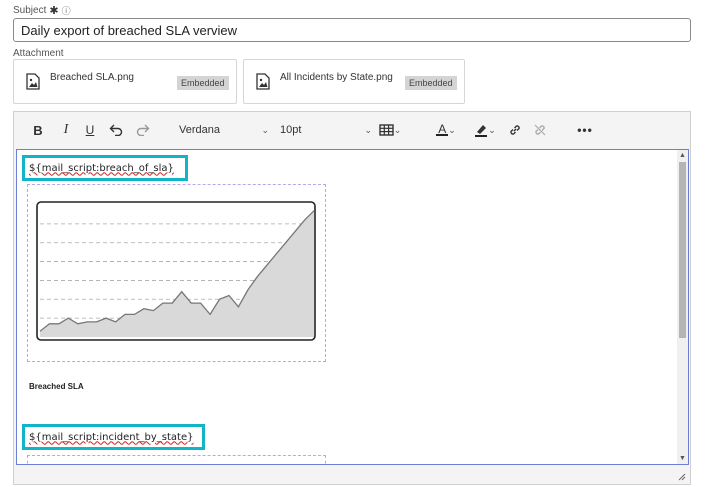  Describe the element at coordinates (66, 10) in the screenshot. I see `info-icon: ⓘ` at that location.